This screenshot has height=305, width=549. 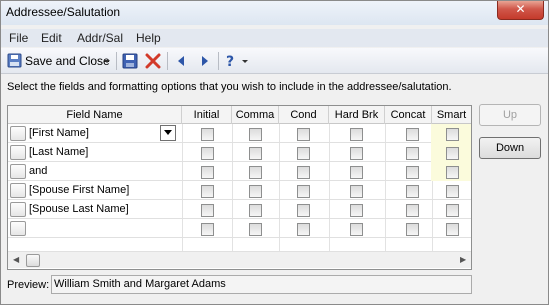 What do you see at coordinates (51, 38) in the screenshot?
I see `menu-edit: Edit` at bounding box center [51, 38].